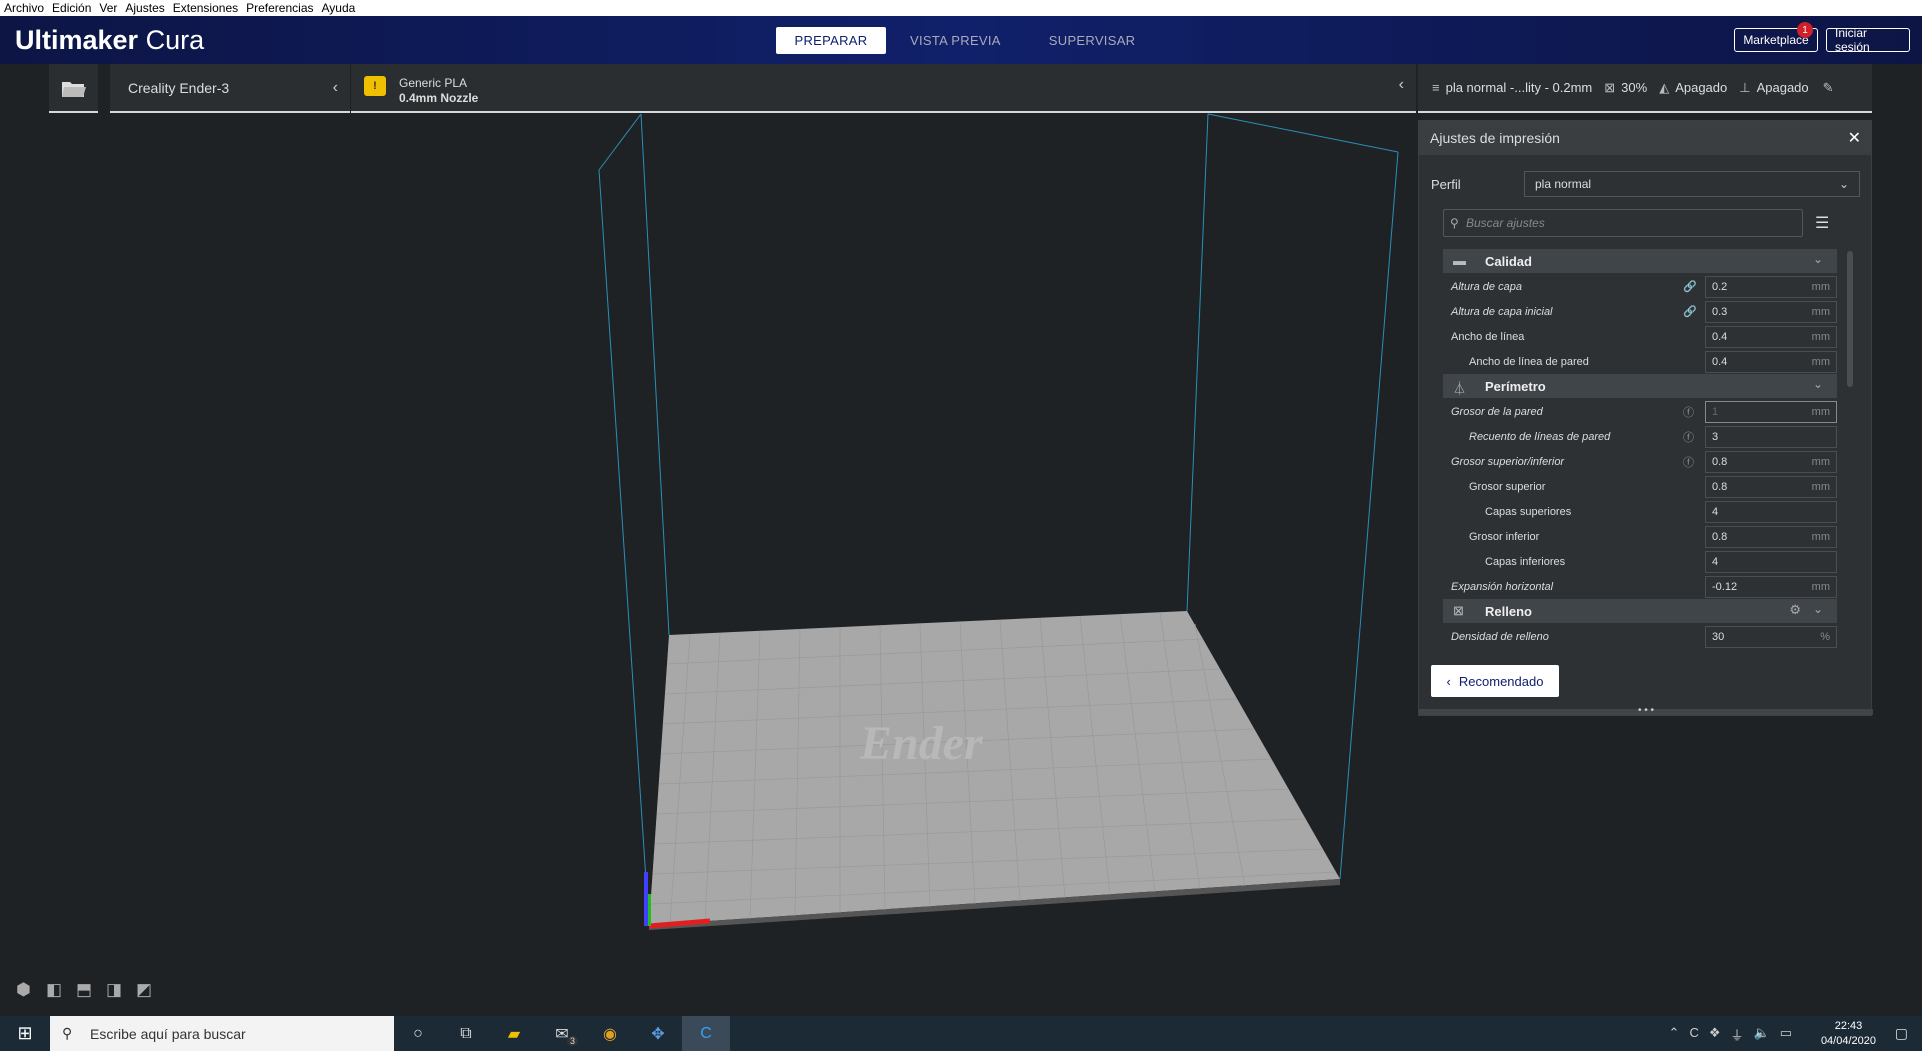 This screenshot has height=1051, width=1922. I want to click on setting-input: -0.12 mm, so click(1771, 586).